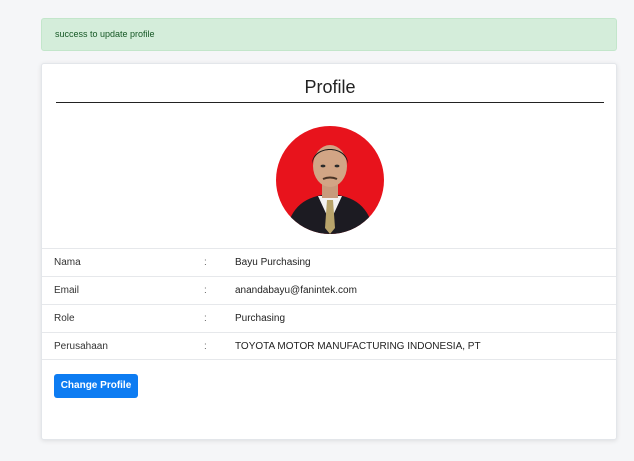  Describe the element at coordinates (329, 262) in the screenshot. I see `field-row-nama: Nama : Bayu Purchasing` at that location.